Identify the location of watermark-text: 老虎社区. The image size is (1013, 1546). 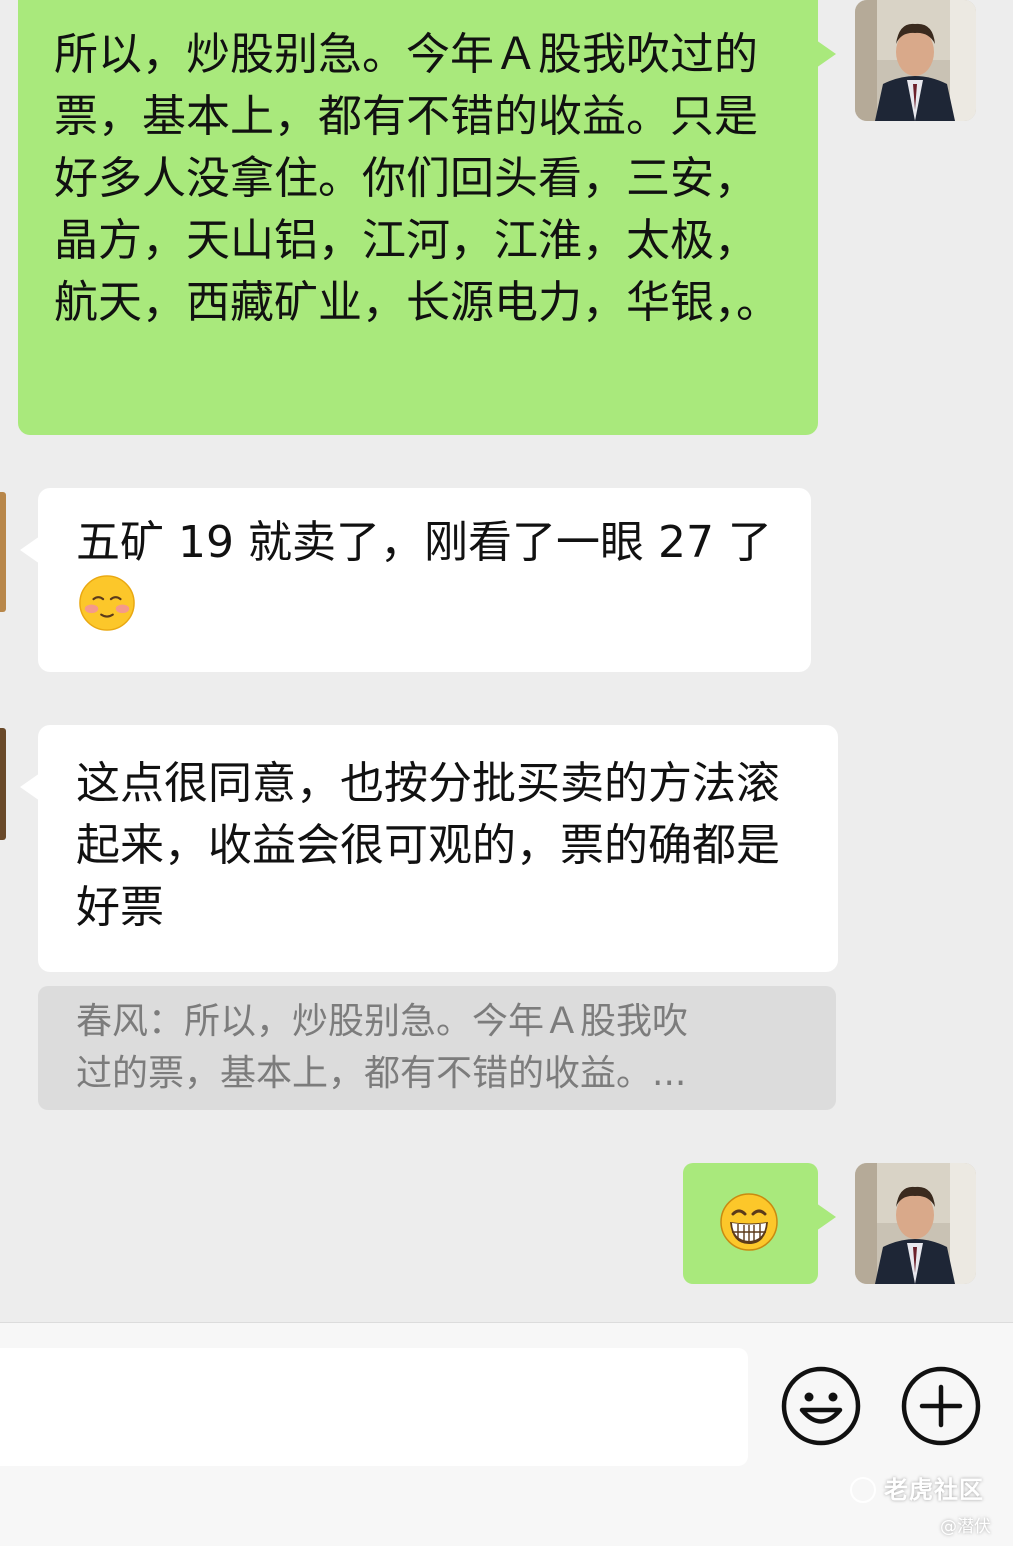
(934, 1490).